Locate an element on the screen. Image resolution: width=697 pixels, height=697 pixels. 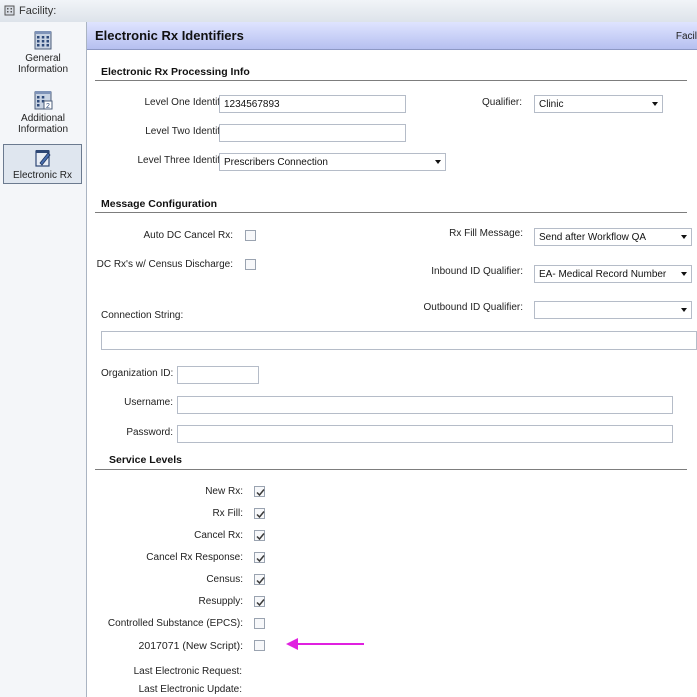
password-input is located at coordinates (425, 434).